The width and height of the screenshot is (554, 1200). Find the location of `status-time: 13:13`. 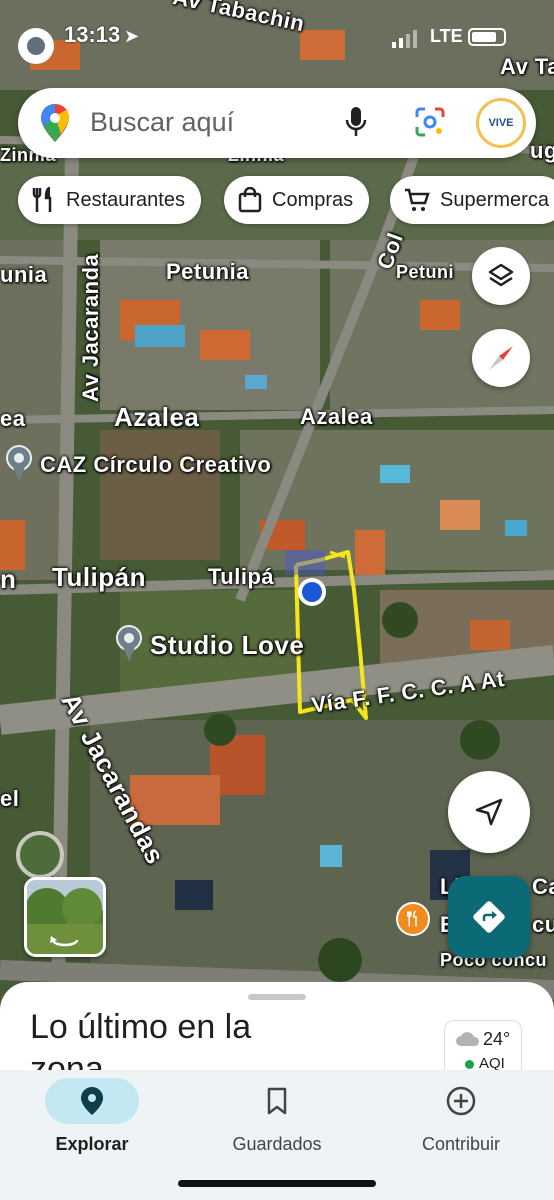

status-time: 13:13 is located at coordinates (92, 34).